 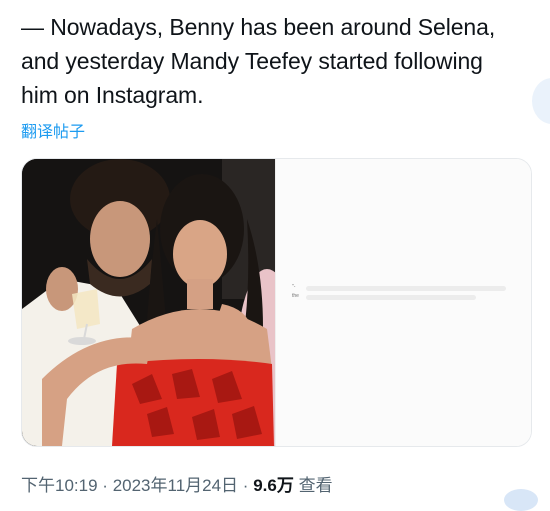 I want to click on tweet-text-line: him on Instagram., so click(x=112, y=95).